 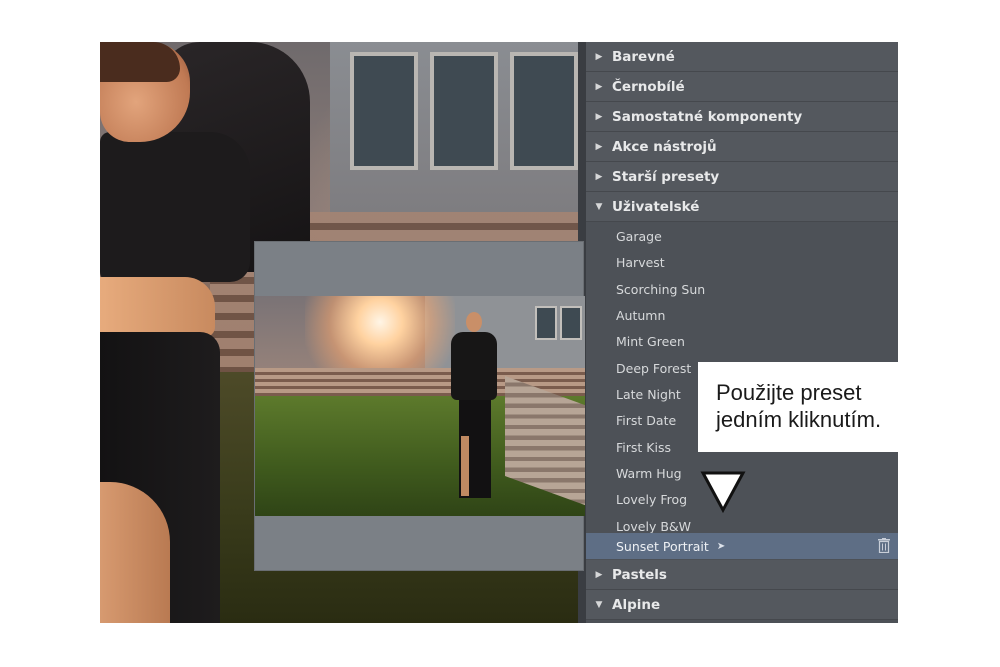 I want to click on category-uzivatelske: ▼ Uživatelské, so click(x=742, y=207).